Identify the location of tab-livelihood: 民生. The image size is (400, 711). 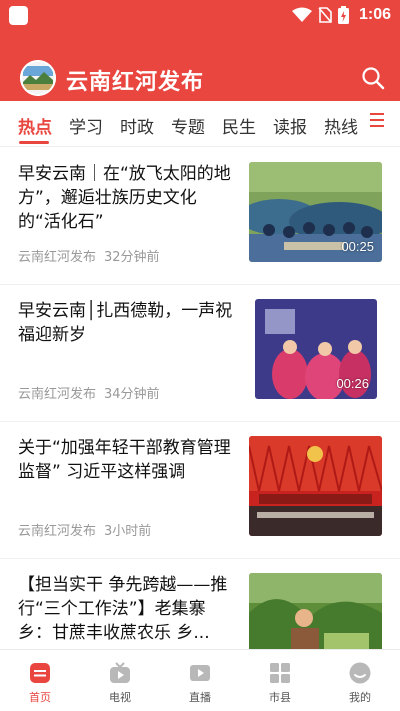
(239, 125).